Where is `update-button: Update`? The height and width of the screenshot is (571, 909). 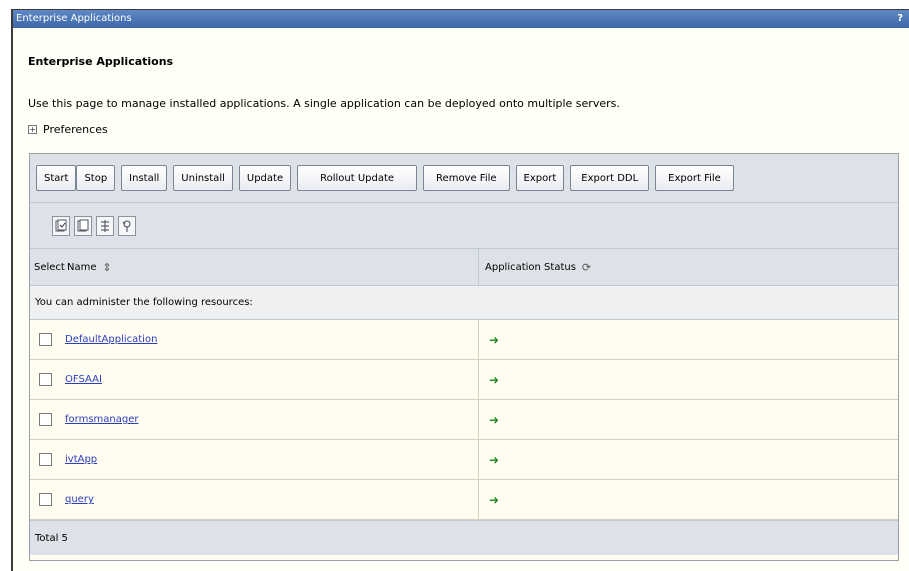
update-button: Update is located at coordinates (265, 178).